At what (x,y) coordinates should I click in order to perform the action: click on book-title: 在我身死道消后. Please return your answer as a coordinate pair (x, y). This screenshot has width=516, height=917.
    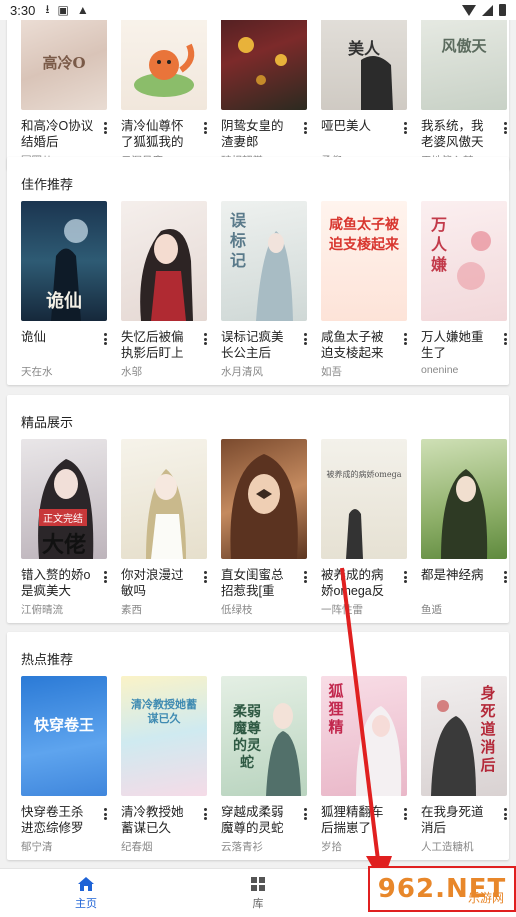
    Looking at the image, I should click on (458, 820).